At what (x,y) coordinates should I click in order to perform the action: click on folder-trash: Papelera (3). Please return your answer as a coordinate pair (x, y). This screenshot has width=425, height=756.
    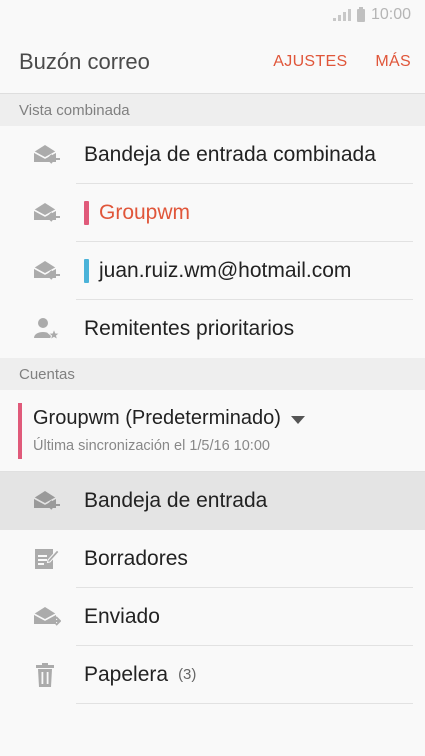
    Looking at the image, I should click on (212, 675).